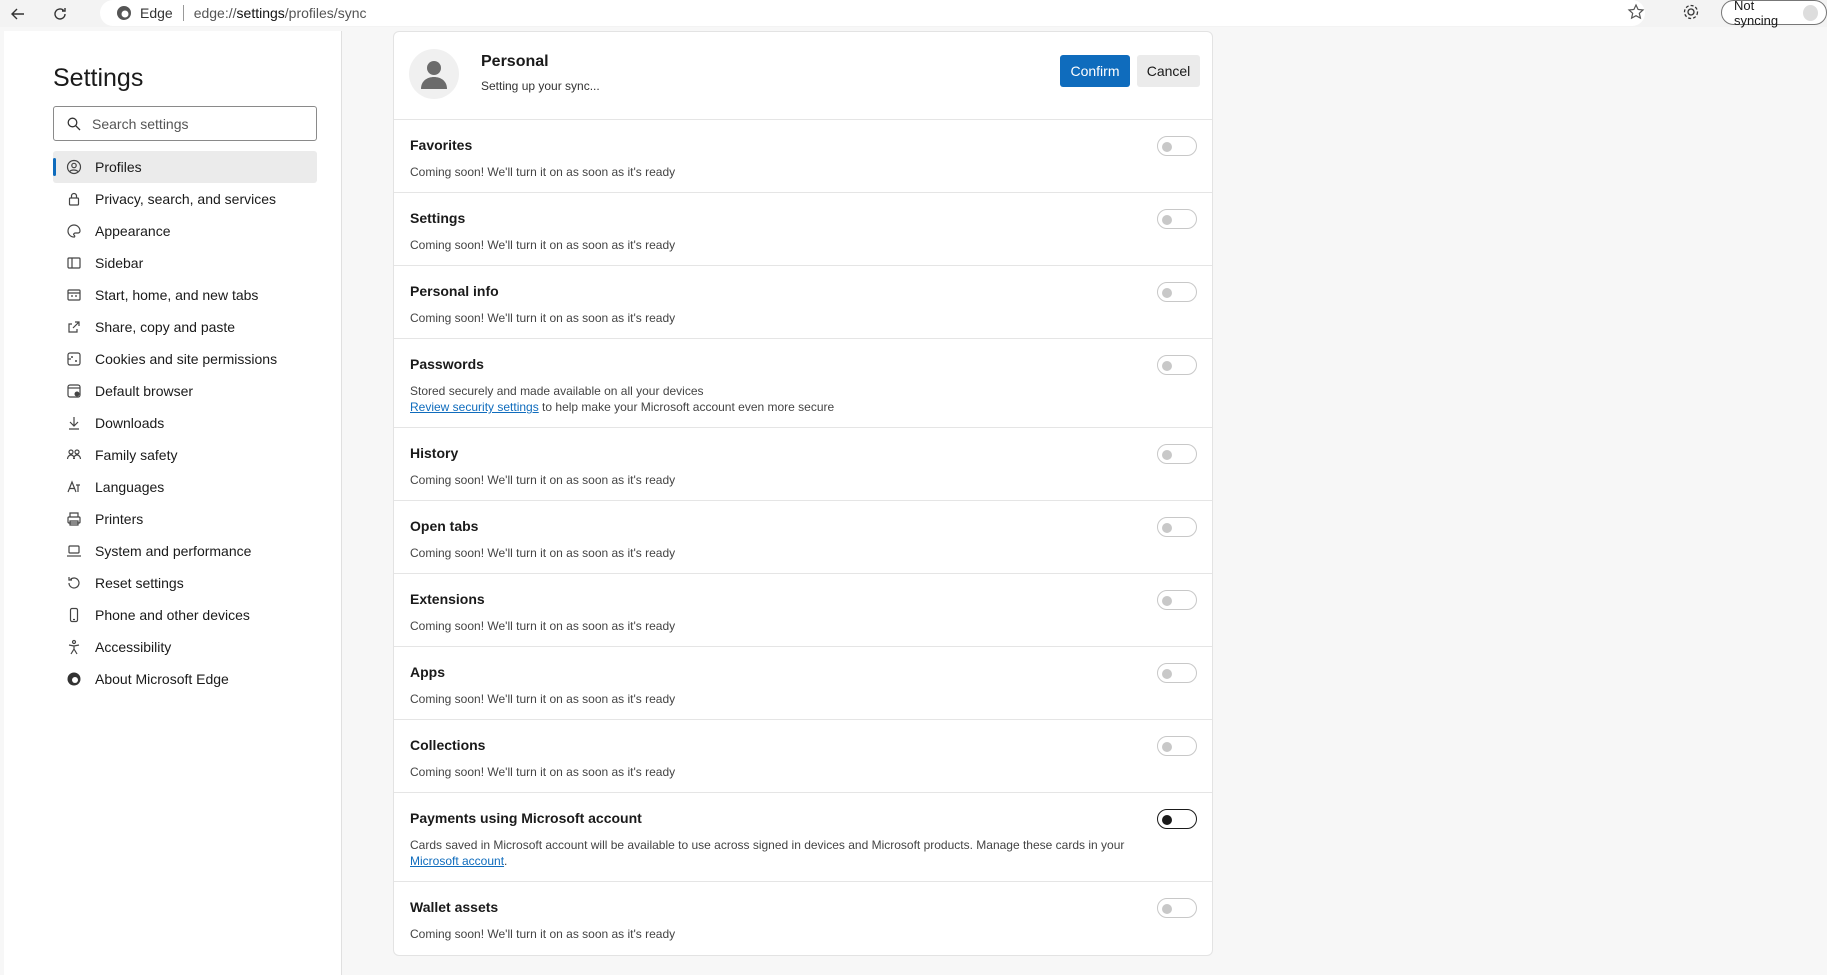 The image size is (1827, 975). What do you see at coordinates (1774, 14) in the screenshot?
I see `sync-status-button: Not syncing` at bounding box center [1774, 14].